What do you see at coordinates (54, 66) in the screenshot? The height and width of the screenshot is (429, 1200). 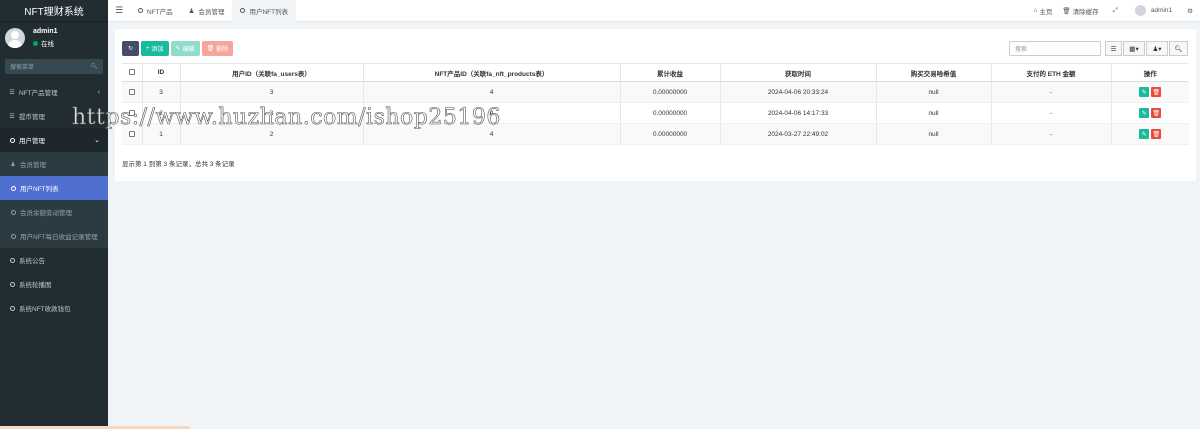 I see `sidebar-search-input: 搜索菜单 🔍︎` at bounding box center [54, 66].